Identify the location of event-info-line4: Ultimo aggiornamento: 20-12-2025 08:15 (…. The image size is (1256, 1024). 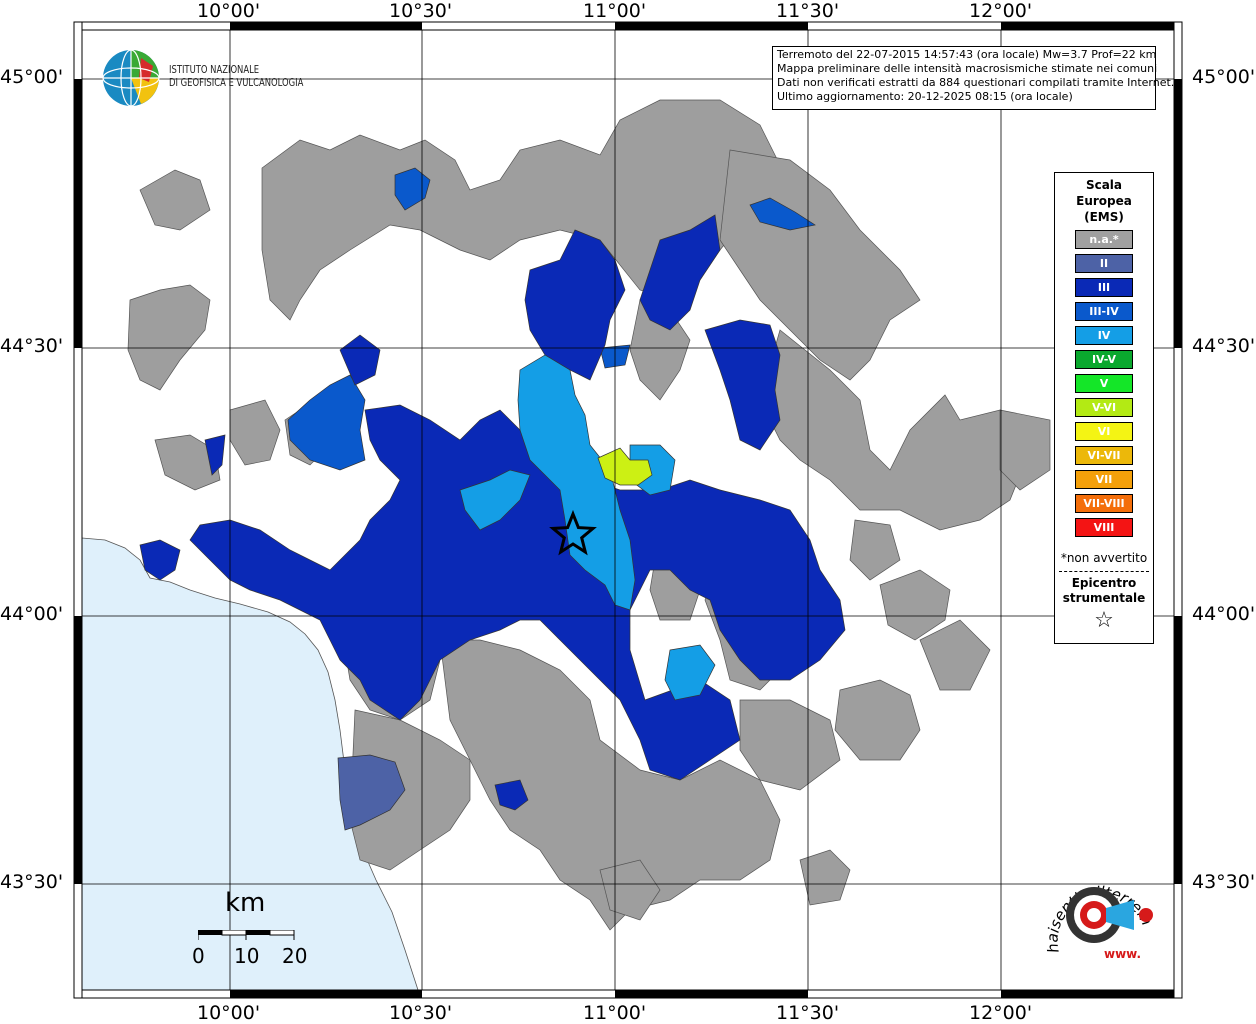
(925, 96).